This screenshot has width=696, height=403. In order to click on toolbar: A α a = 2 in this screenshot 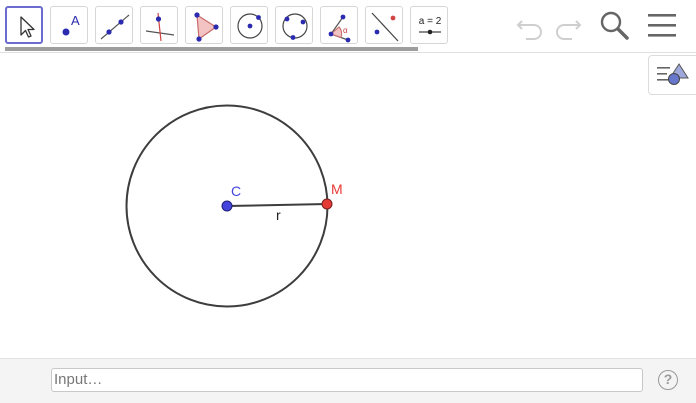, I will do `click(348, 26)`.